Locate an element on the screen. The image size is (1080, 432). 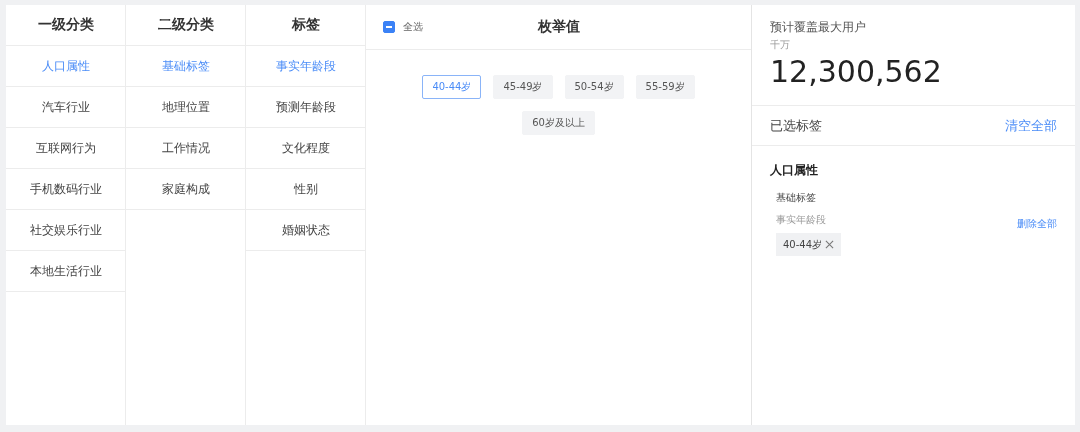
delete-all-link: 删除全部 is located at coordinates (1037, 223).